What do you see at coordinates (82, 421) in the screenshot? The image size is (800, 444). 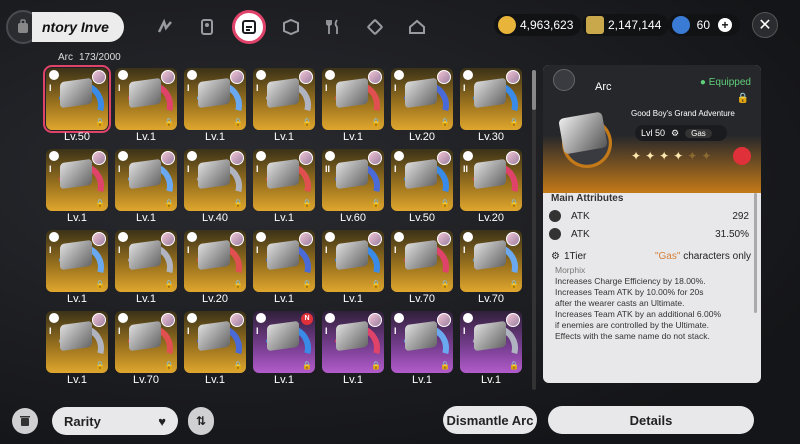 I see `rarity-label: Rarity` at bounding box center [82, 421].